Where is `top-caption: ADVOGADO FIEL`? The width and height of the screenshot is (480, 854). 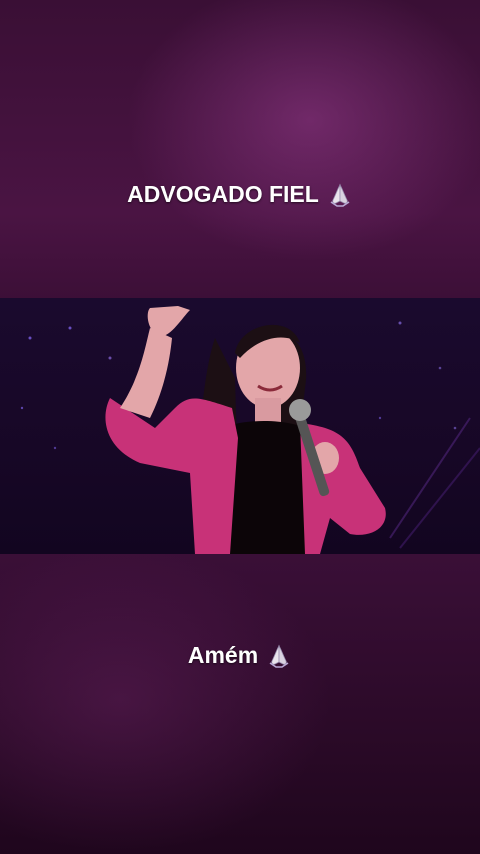 top-caption: ADVOGADO FIEL is located at coordinates (240, 194).